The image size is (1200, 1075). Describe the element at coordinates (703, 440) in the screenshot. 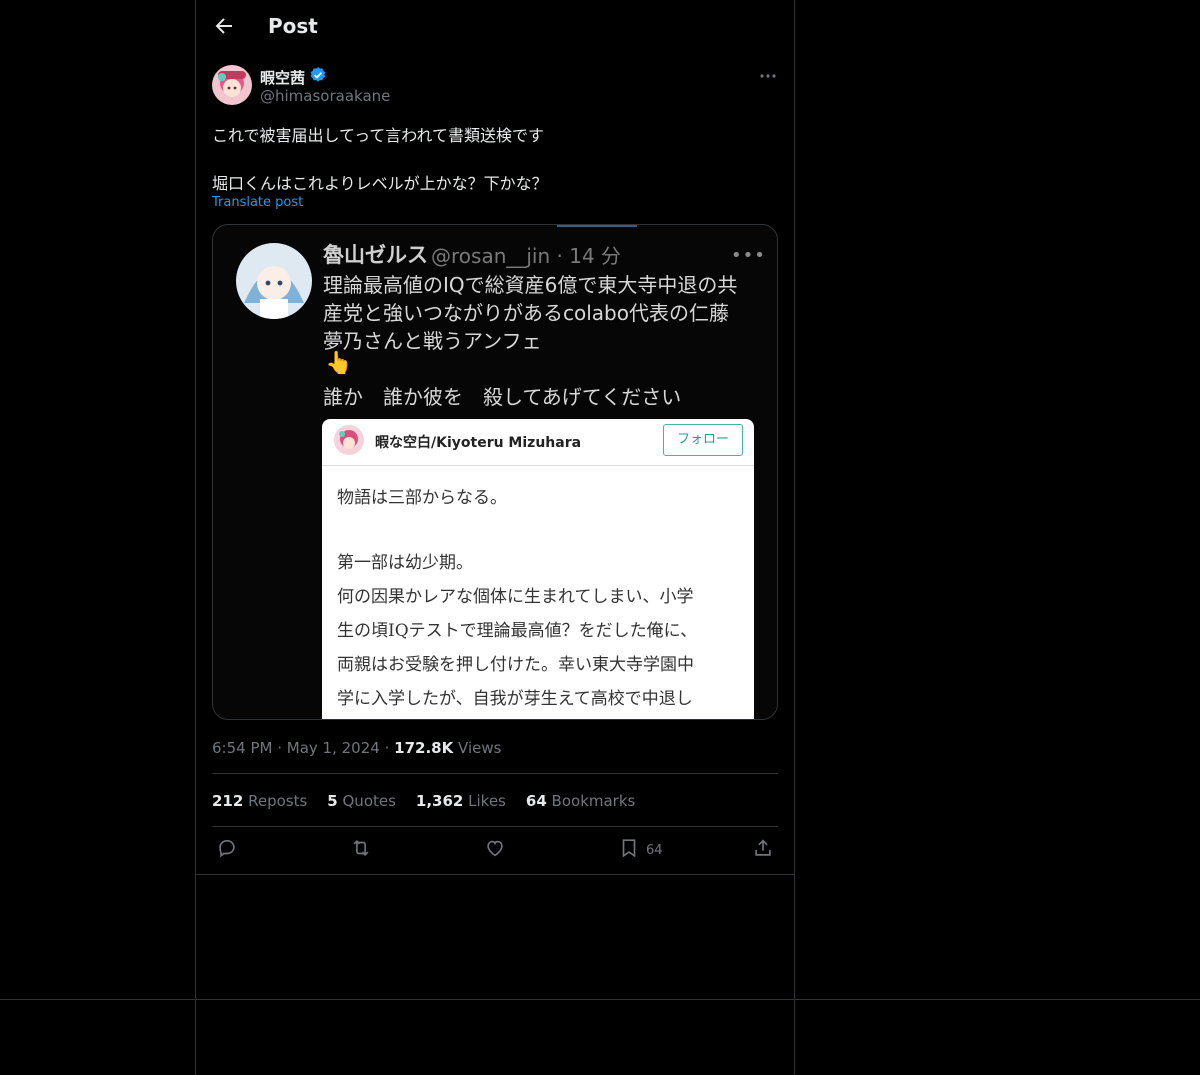

I see `embedded-follow-button: フォロー` at that location.